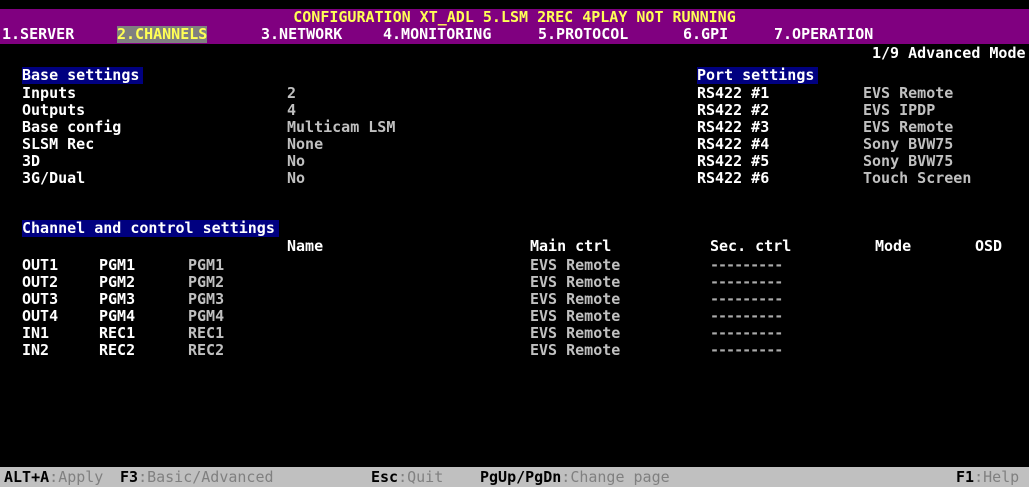  Describe the element at coordinates (949, 53) in the screenshot. I see `page-indicator: 1/9 Advanced Mode` at that location.